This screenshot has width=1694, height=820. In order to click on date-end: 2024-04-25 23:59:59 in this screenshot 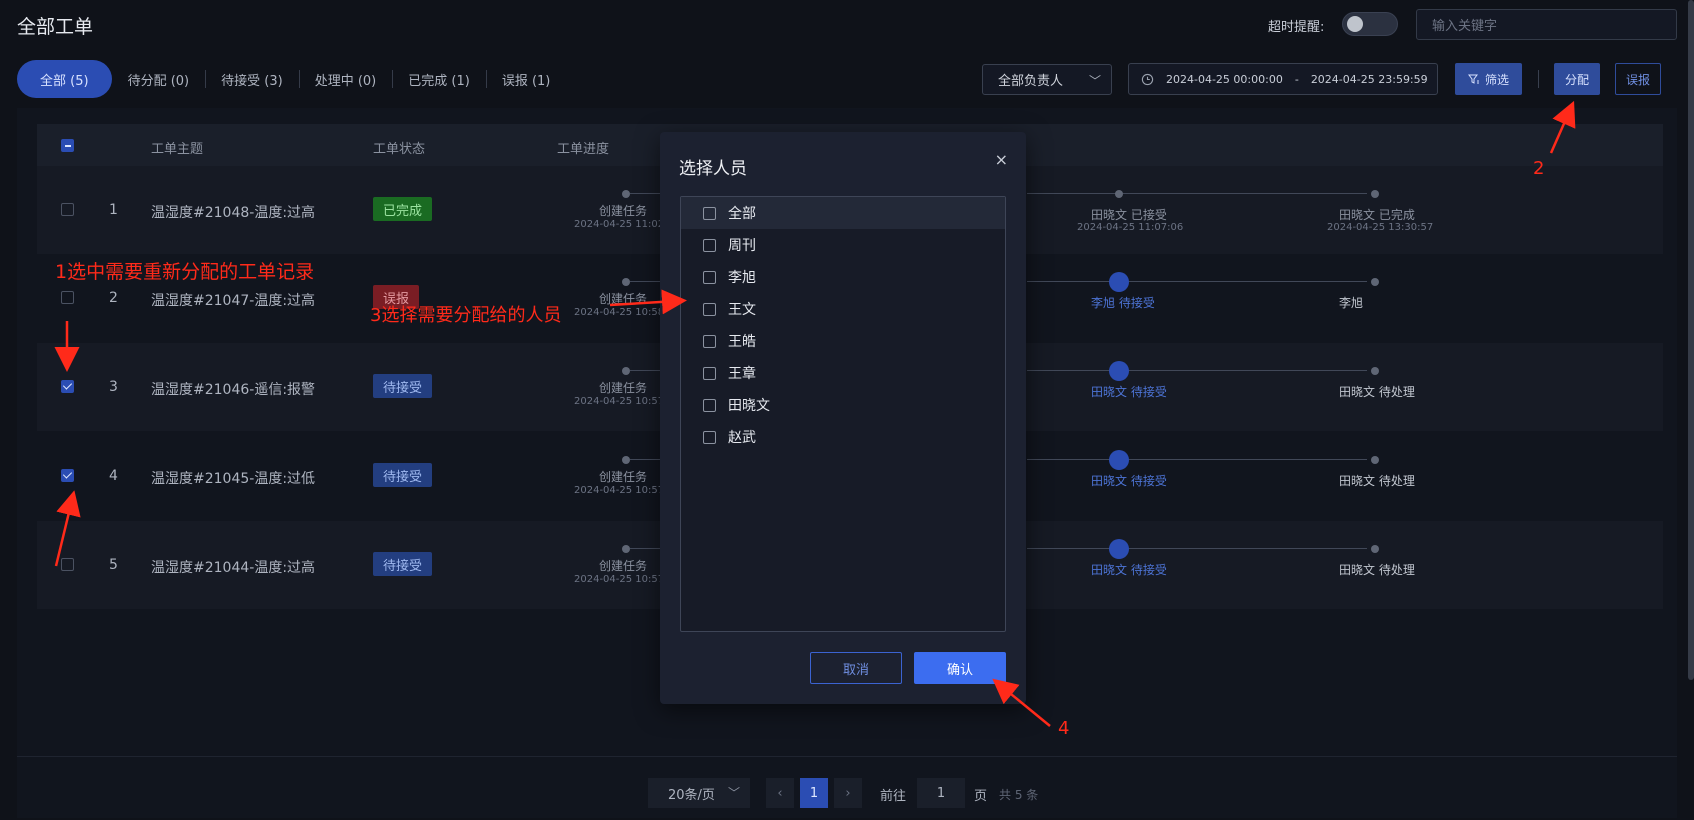, I will do `click(1369, 79)`.